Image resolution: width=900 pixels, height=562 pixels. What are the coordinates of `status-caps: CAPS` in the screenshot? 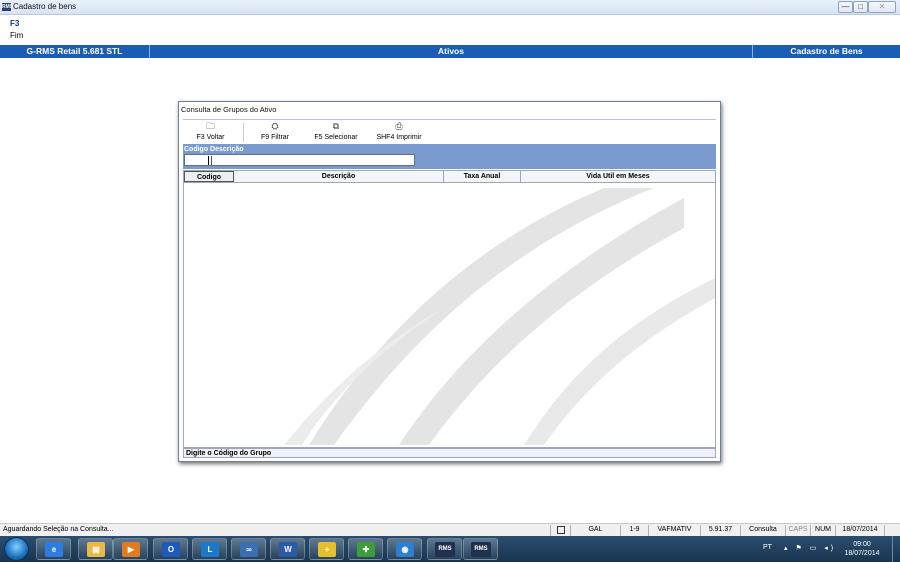 It's located at (797, 530).